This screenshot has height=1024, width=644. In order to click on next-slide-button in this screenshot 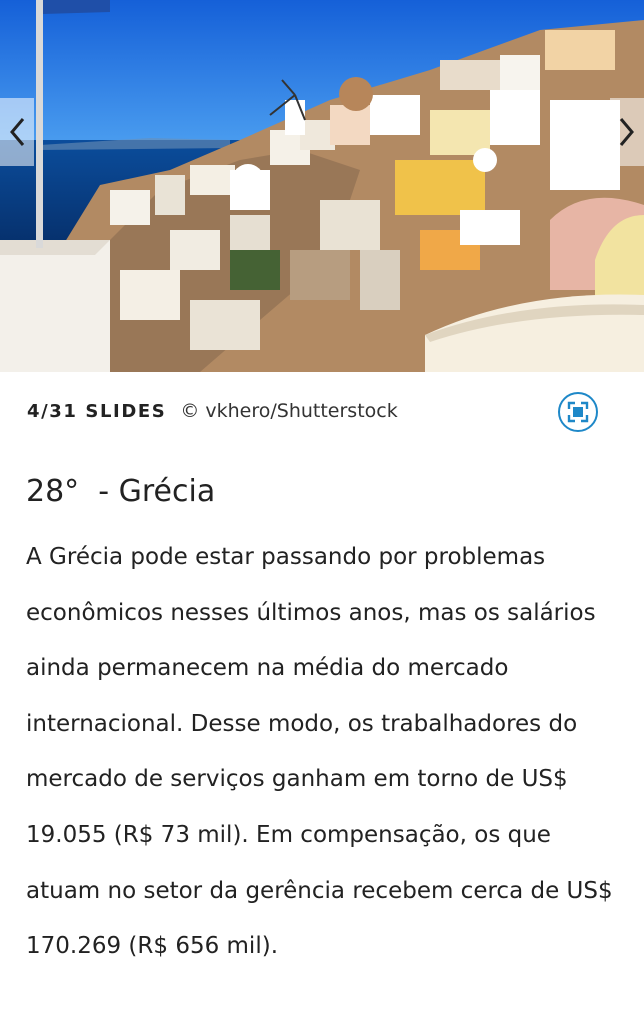, I will do `click(627, 132)`.